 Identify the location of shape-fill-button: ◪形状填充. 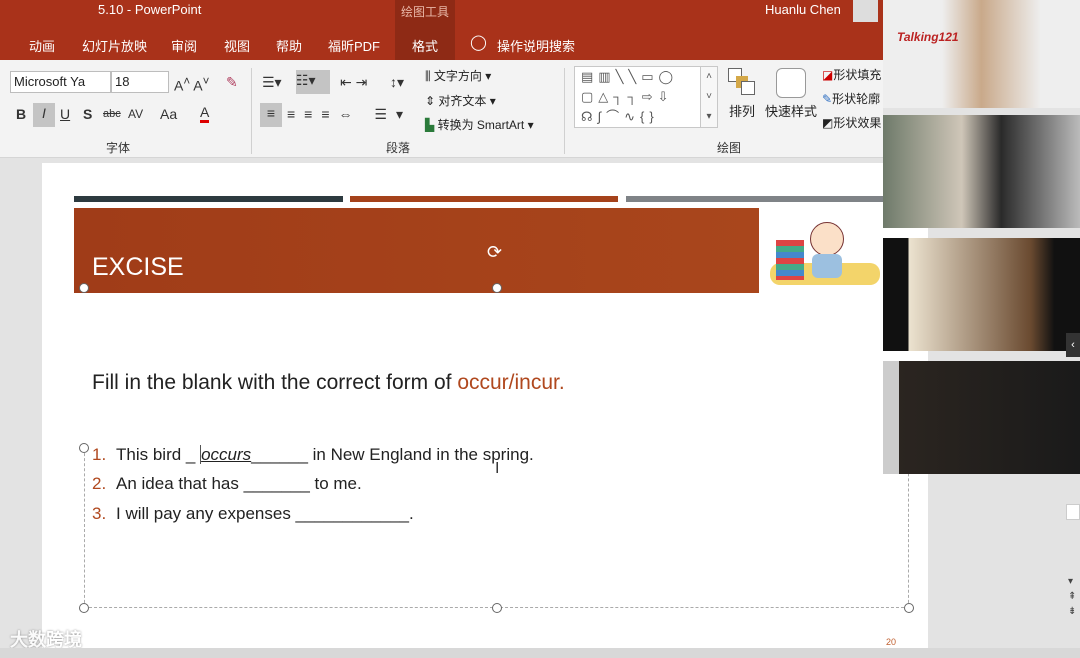
(852, 74).